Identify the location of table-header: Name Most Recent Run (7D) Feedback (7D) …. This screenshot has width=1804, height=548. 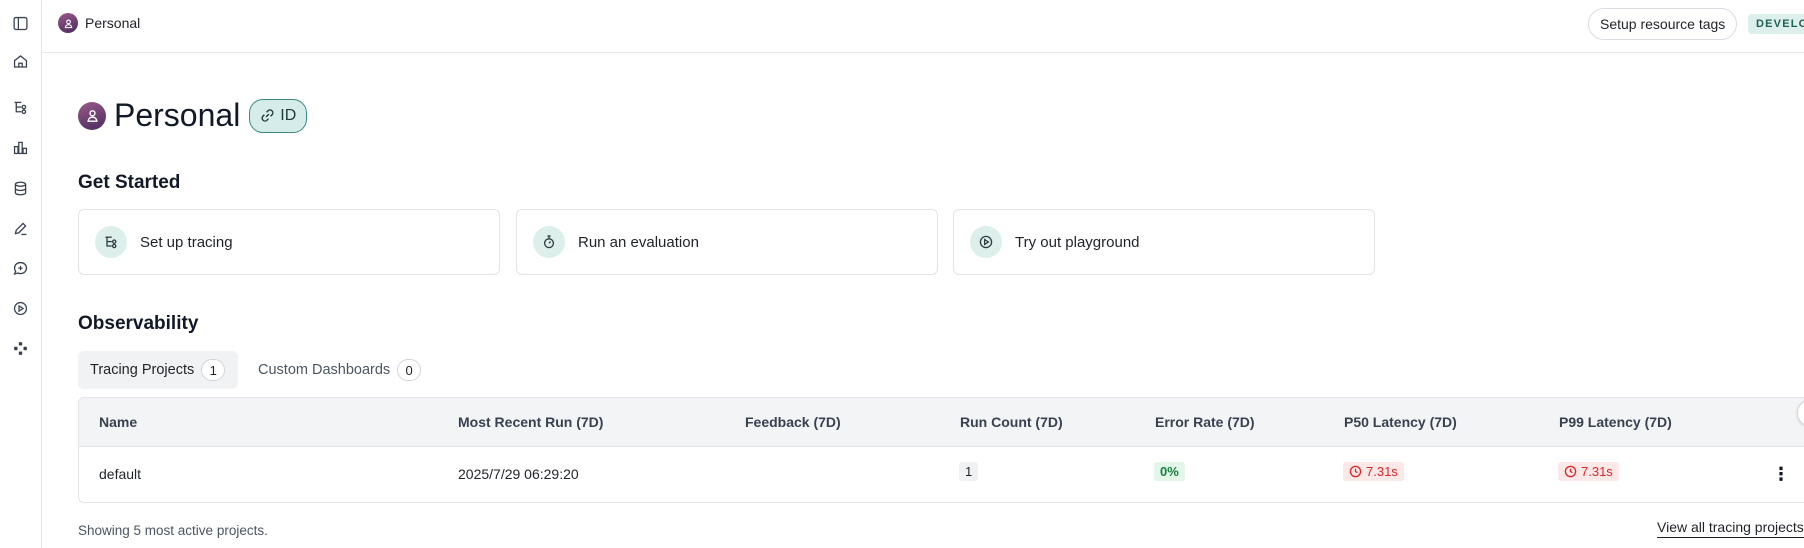
(941, 422).